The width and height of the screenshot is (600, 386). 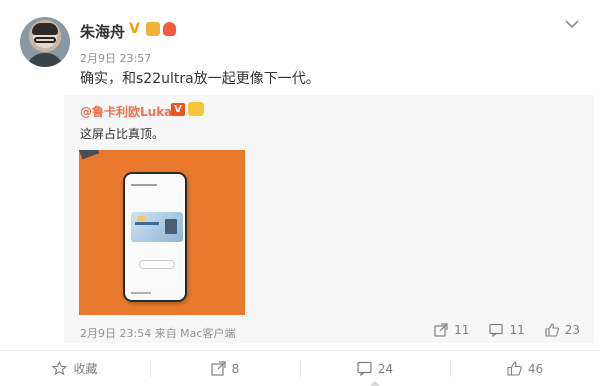 What do you see at coordinates (89, 155) in the screenshot?
I see `image-corner-object` at bounding box center [89, 155].